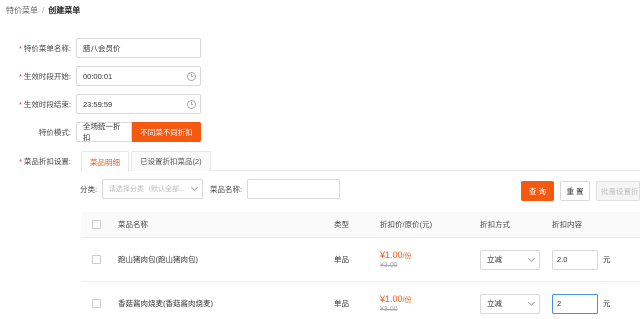 The width and height of the screenshot is (640, 319). What do you see at coordinates (47, 48) in the screenshot?
I see `name-label: 特价菜单名称:` at bounding box center [47, 48].